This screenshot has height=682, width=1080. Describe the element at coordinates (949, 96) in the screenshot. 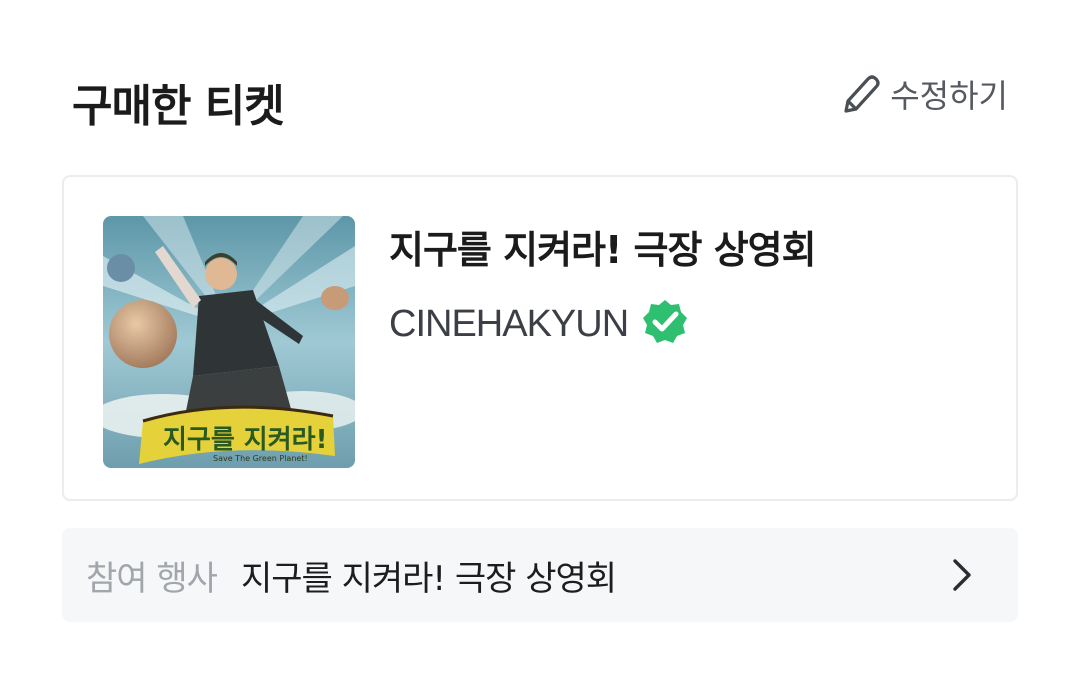

I see `edit-label: 수정하기` at that location.